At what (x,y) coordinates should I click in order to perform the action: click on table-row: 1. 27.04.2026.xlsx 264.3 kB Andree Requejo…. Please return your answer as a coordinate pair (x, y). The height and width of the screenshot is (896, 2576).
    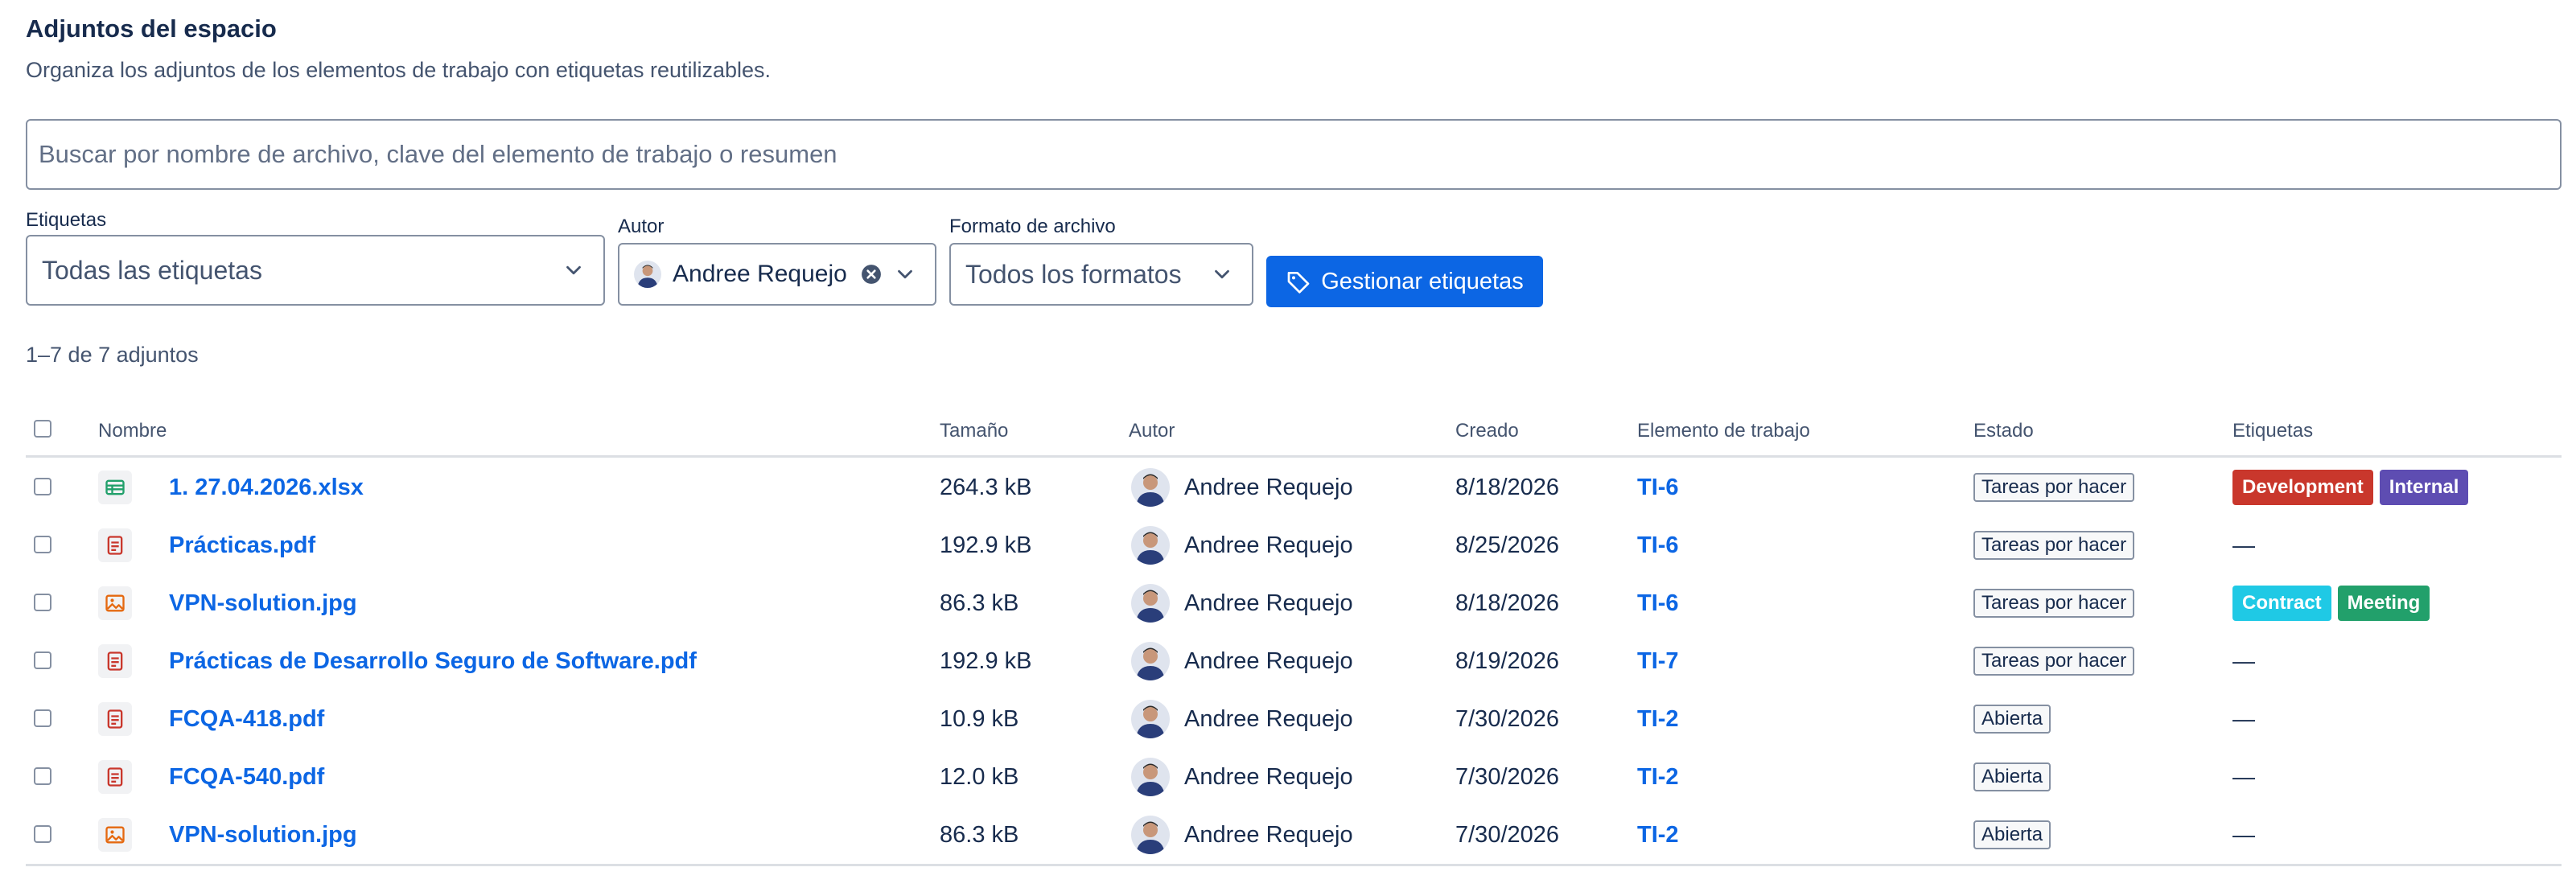
    Looking at the image, I should click on (1288, 487).